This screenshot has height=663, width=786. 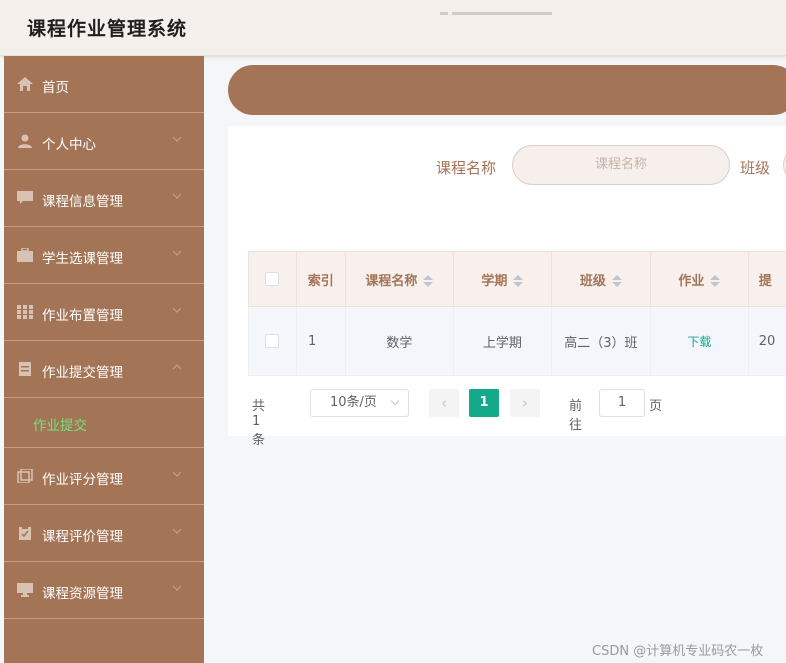 What do you see at coordinates (82, 373) in the screenshot?
I see `sidebar-item-label: 作业提交管理` at bounding box center [82, 373].